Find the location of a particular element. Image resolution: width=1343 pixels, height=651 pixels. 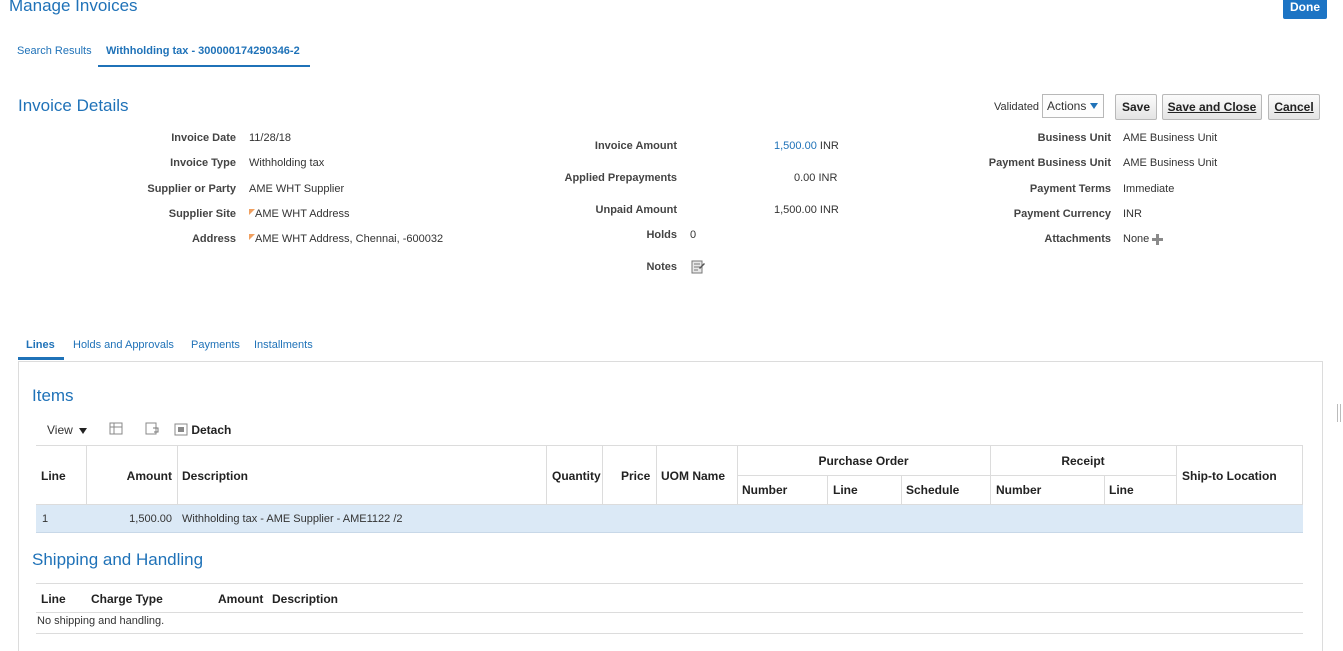

invoice-amount-currency: INR is located at coordinates (829, 146).